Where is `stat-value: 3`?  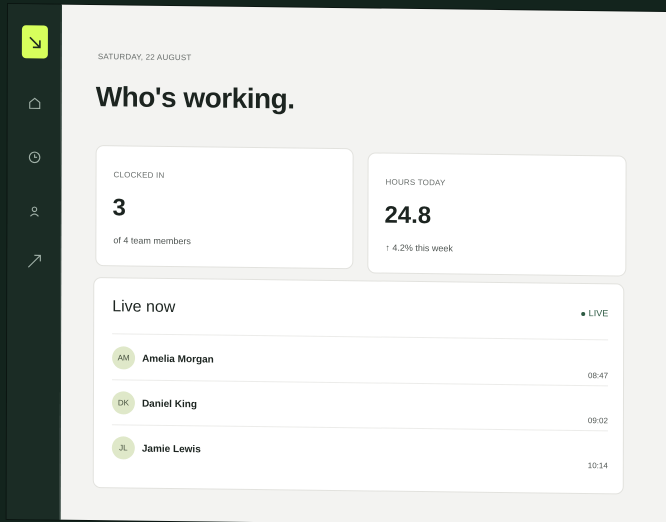 stat-value: 3 is located at coordinates (119, 208).